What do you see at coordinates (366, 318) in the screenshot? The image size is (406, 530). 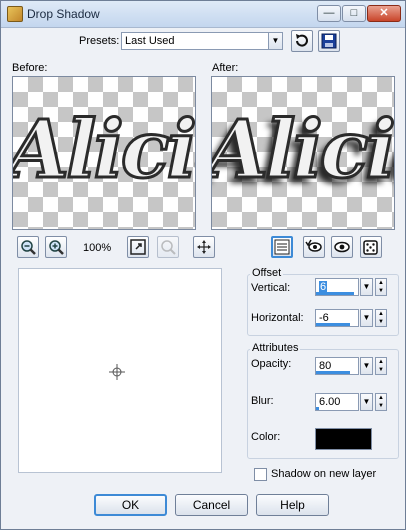 I see `horizontal-dropdown-button: ▼` at bounding box center [366, 318].